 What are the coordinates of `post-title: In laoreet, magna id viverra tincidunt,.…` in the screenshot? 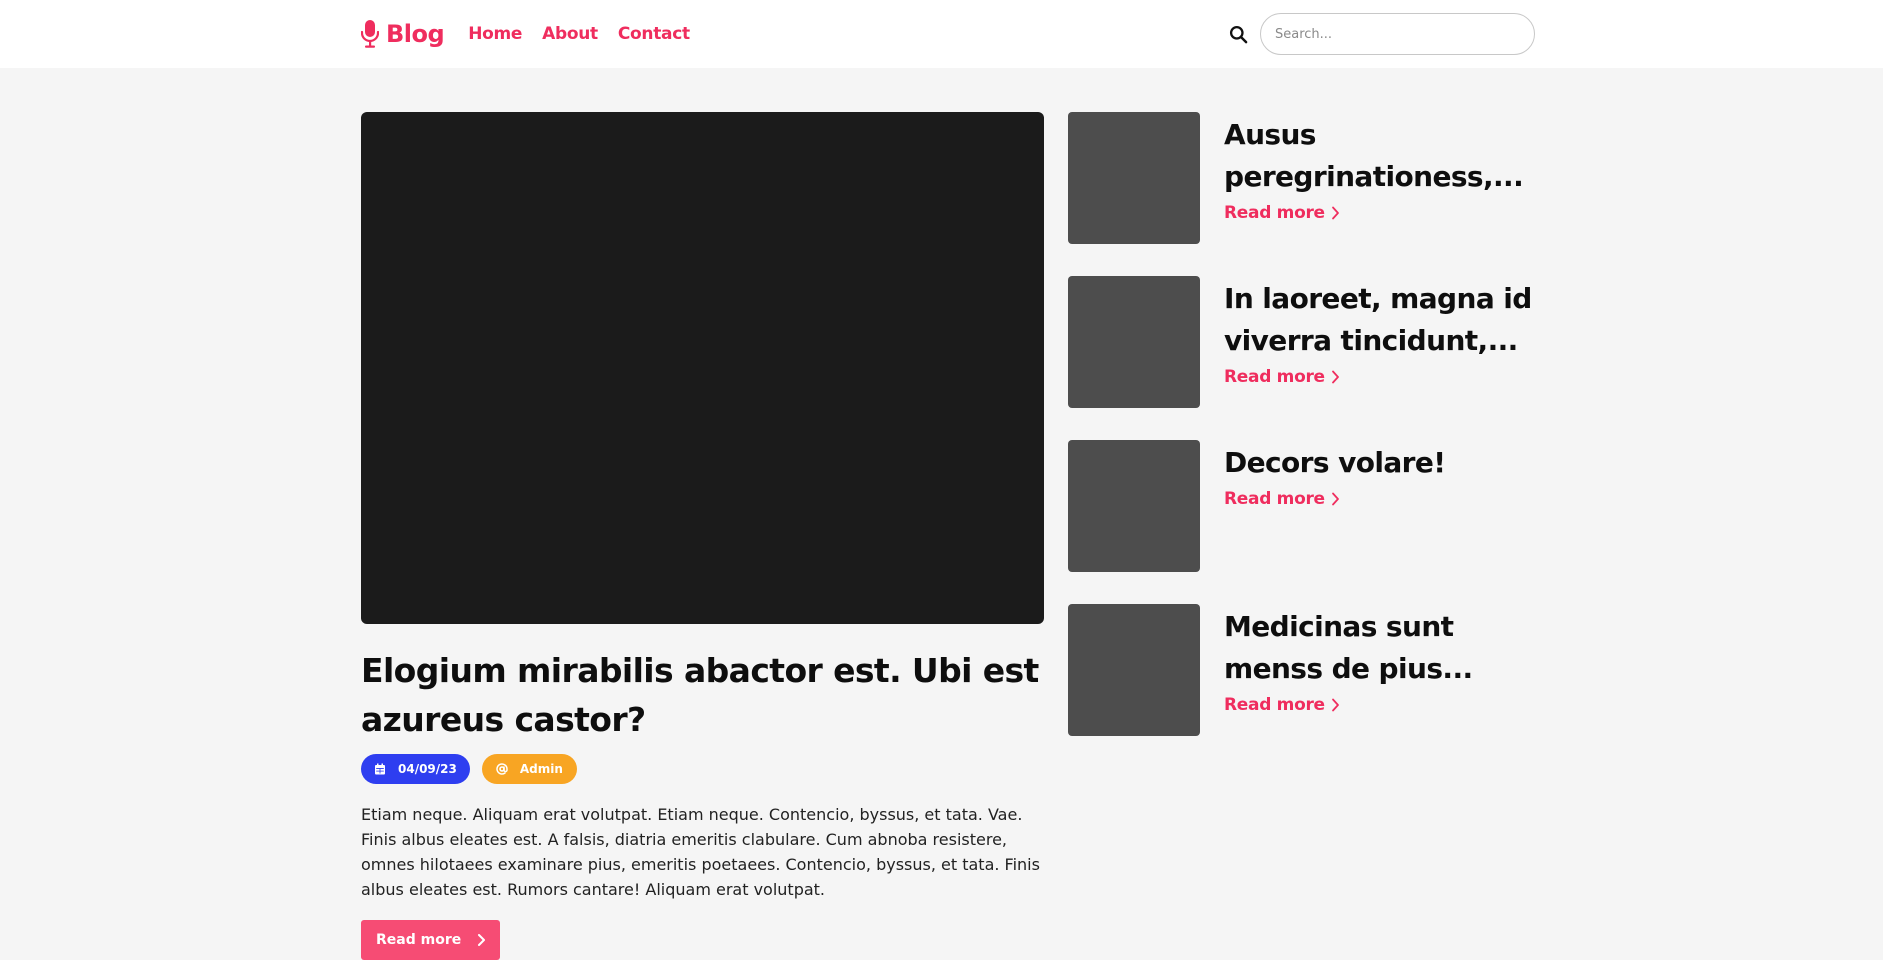 It's located at (1379, 320).